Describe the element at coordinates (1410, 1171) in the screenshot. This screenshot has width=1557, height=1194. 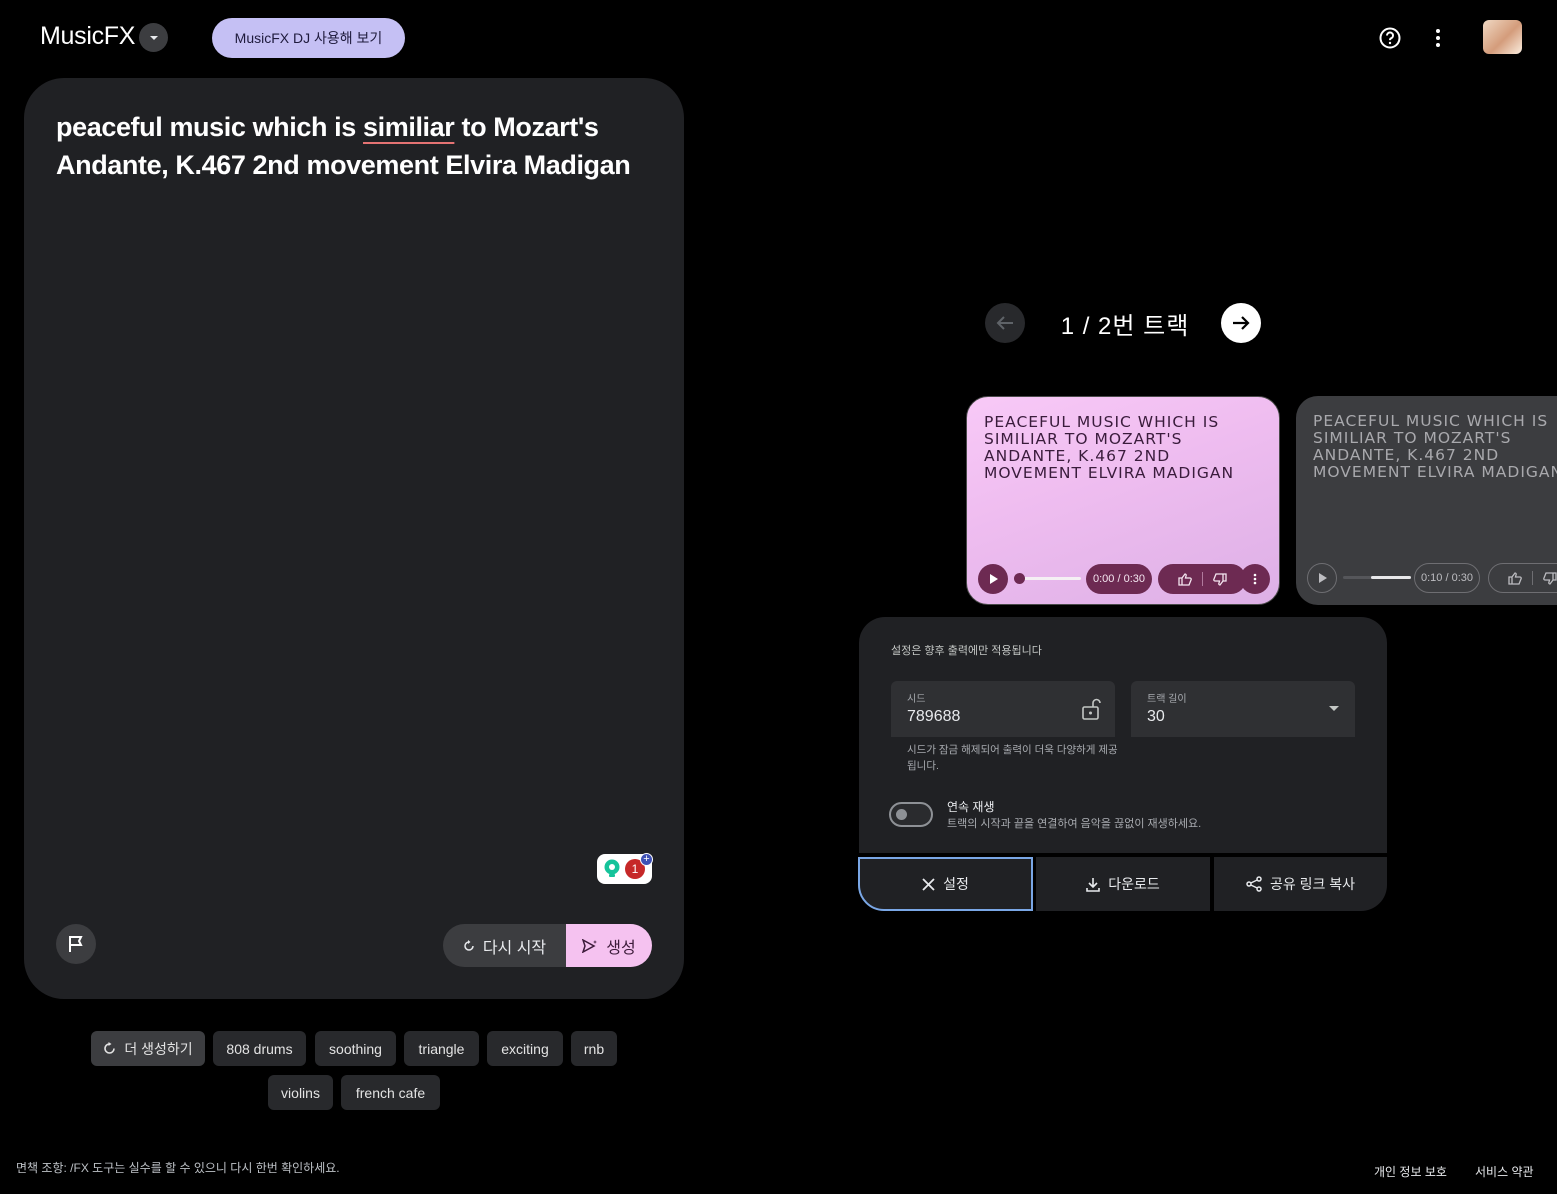
I see `privacy-link: 개인 정보 보호` at that location.